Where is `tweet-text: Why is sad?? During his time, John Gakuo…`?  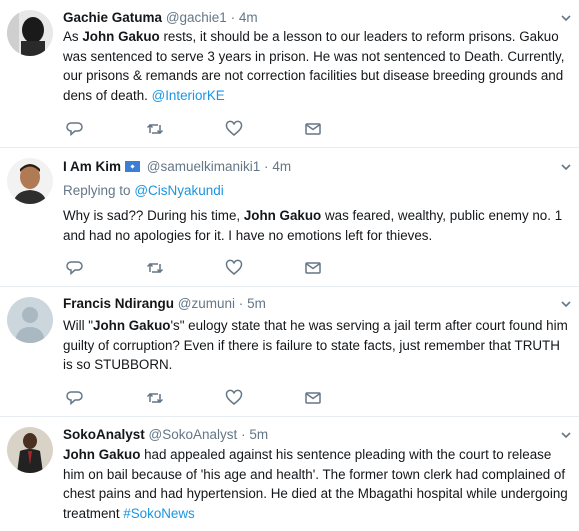 tweet-text: Why is sad?? During his time, John Gakuo… is located at coordinates (313, 225).